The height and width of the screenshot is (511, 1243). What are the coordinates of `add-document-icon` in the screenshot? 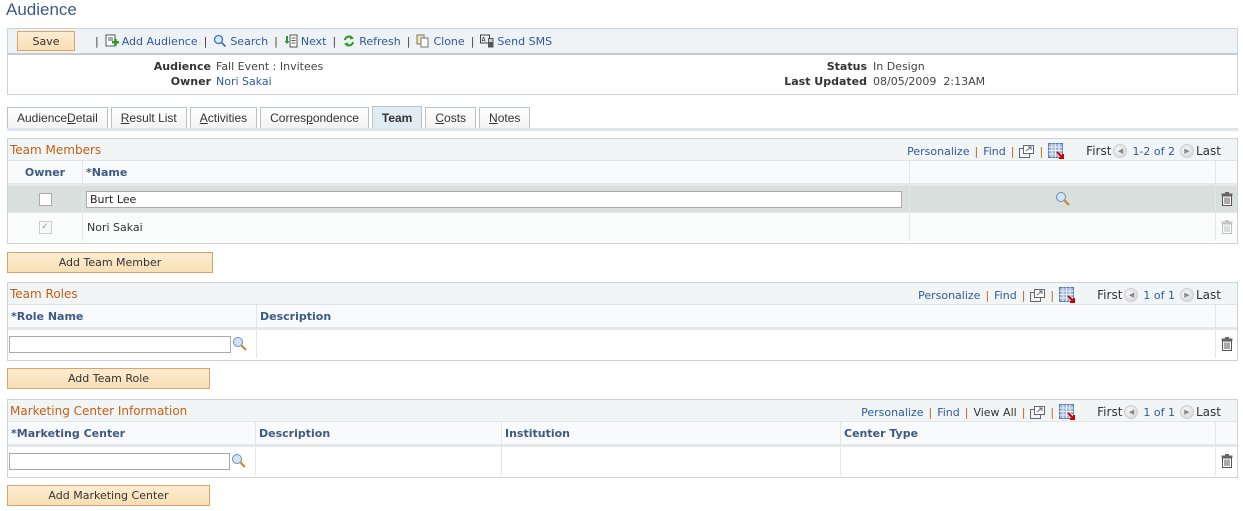 It's located at (112, 40).